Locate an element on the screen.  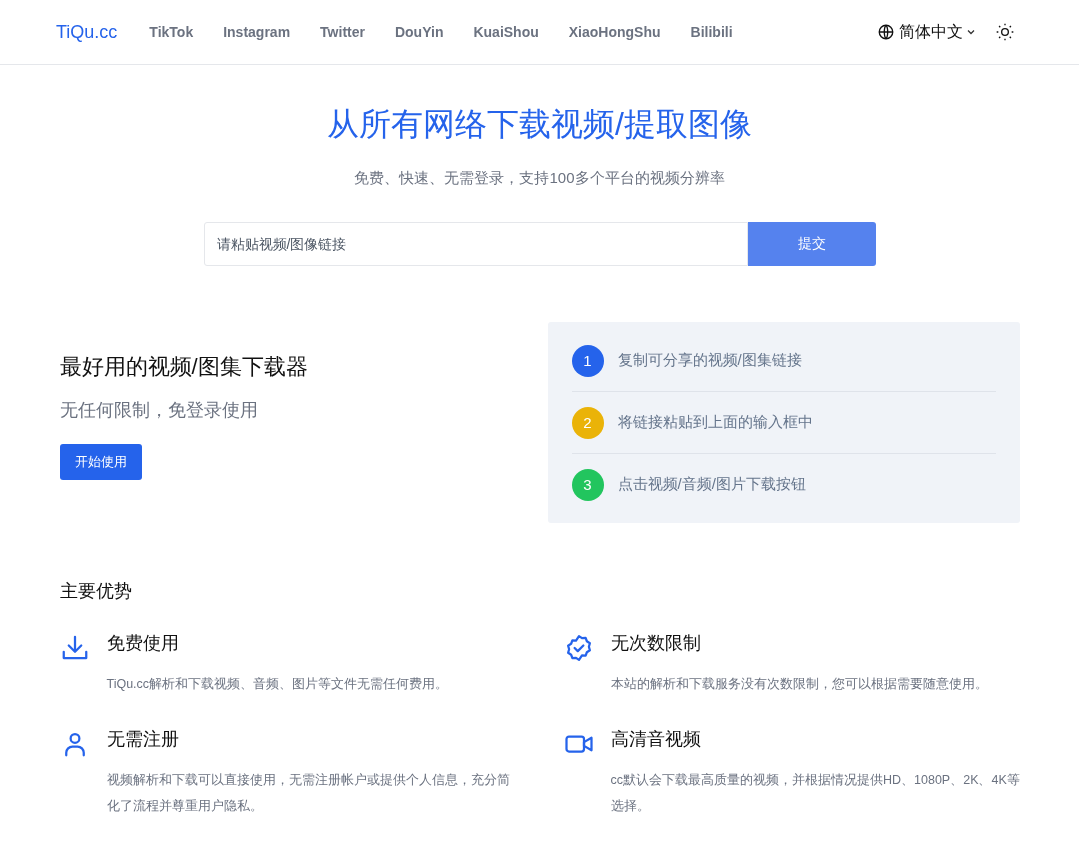
intro-title: 最好用的视频/图集下载器 is located at coordinates (183, 367).